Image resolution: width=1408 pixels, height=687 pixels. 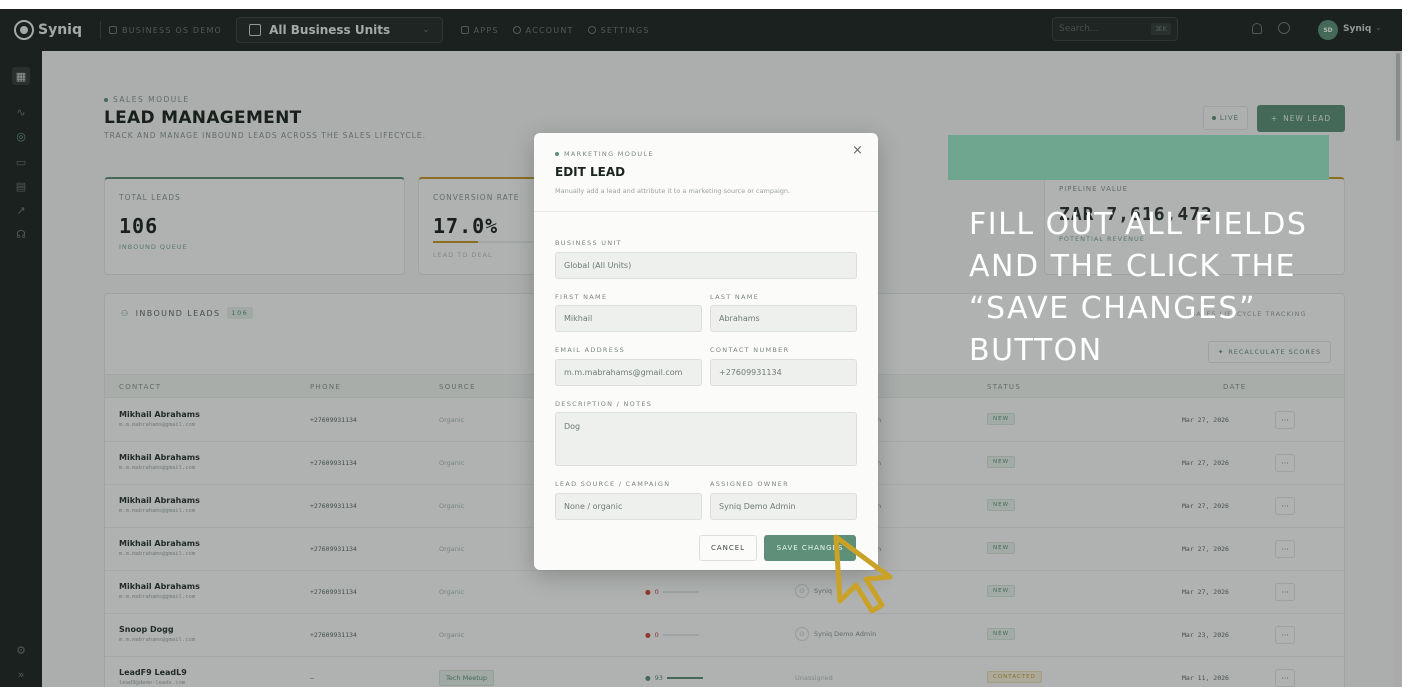 What do you see at coordinates (728, 548) in the screenshot?
I see `cancel-button: CANCEL` at bounding box center [728, 548].